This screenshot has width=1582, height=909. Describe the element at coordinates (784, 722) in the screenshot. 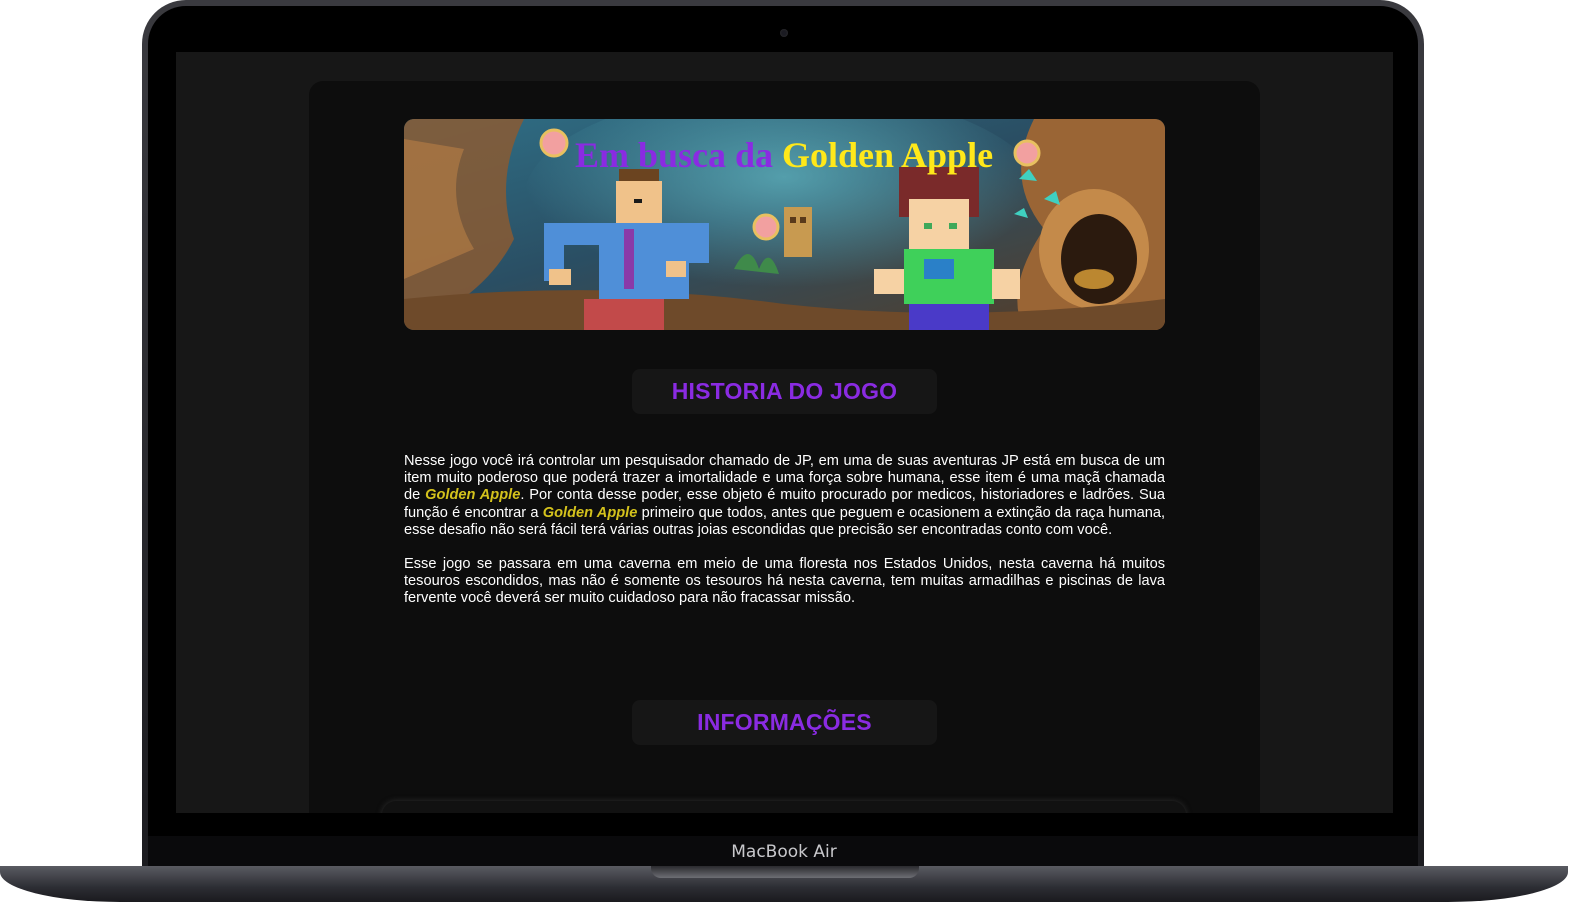

I see `info-section-title: INFORMAÇÕES` at that location.